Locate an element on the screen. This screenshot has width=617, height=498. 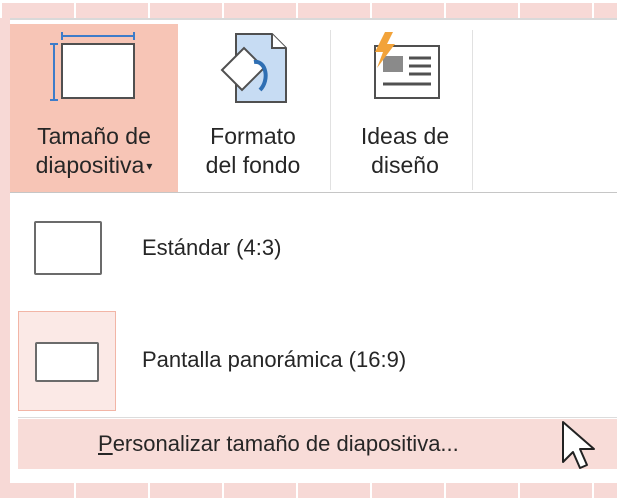
slide-size-label-1: Tamaño de is located at coordinates (94, 136).